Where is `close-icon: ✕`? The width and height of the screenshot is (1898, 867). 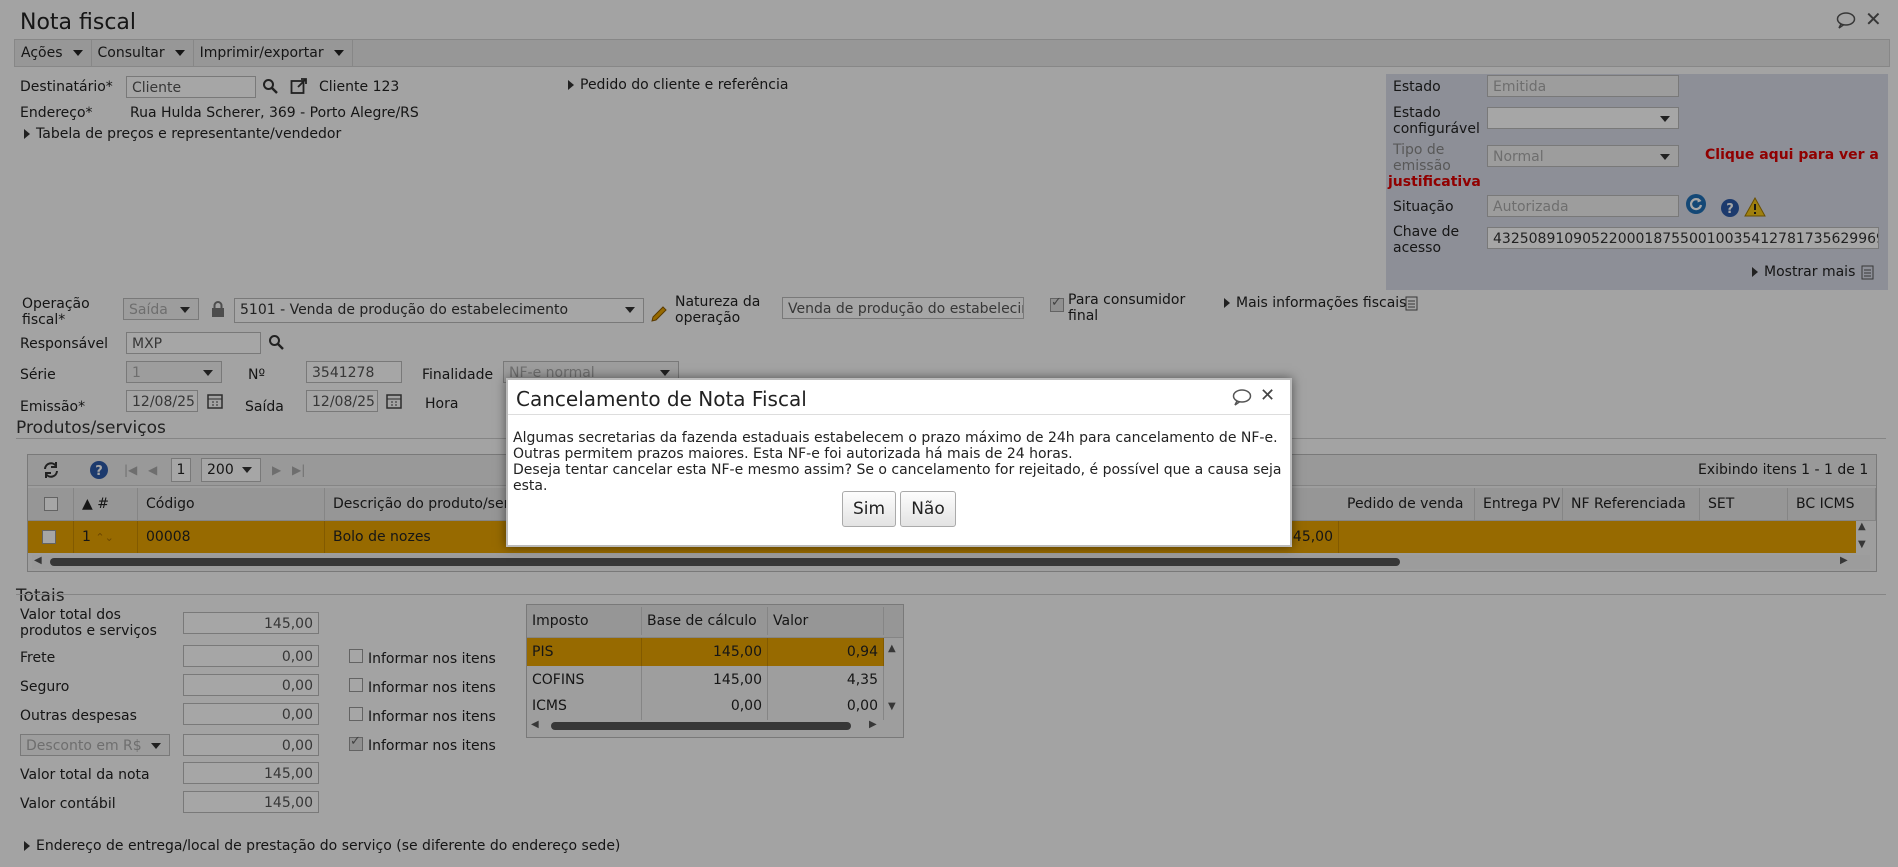 close-icon: ✕ is located at coordinates (1267, 395).